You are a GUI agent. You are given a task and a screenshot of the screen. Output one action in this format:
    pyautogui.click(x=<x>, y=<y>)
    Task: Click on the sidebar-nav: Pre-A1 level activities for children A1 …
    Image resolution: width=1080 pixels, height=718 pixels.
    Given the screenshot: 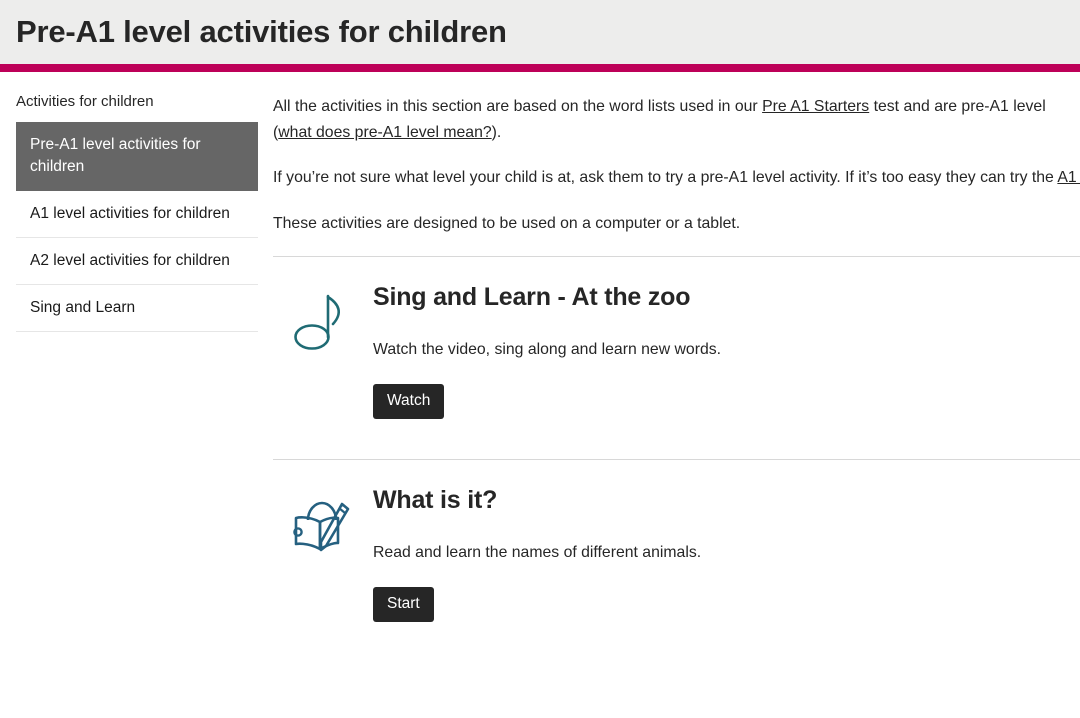 What is the action you would take?
    pyautogui.click(x=137, y=226)
    